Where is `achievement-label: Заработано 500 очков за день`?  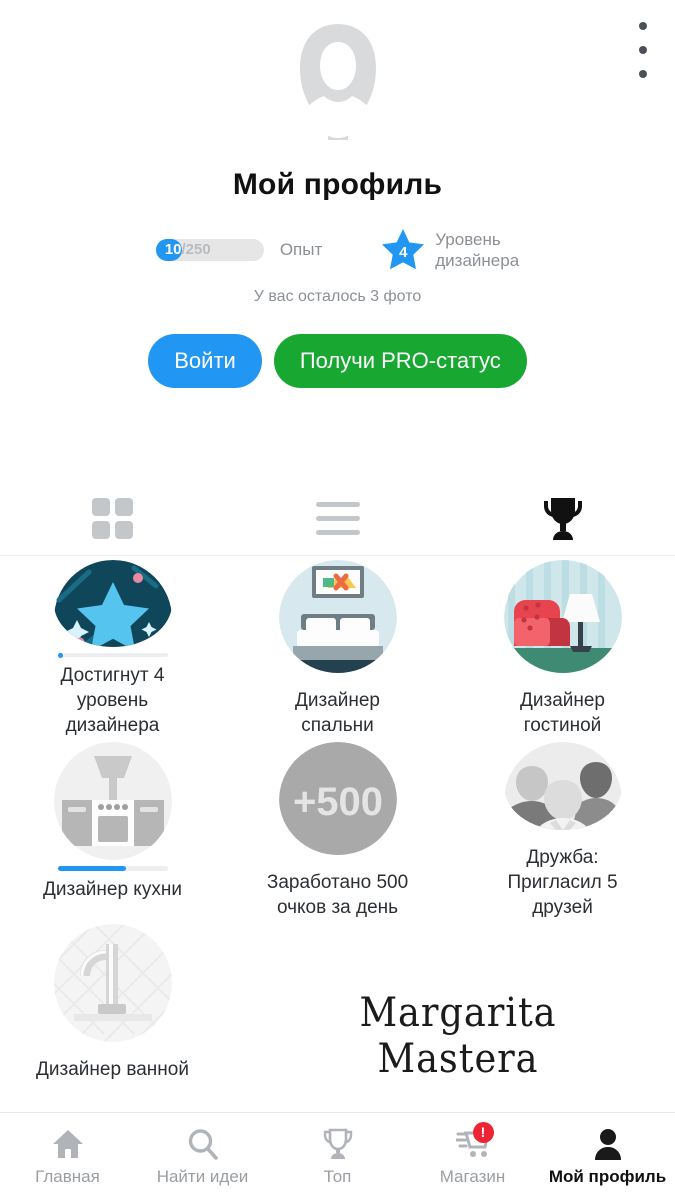
achievement-label: Заработано 500 очков за день is located at coordinates (337, 895).